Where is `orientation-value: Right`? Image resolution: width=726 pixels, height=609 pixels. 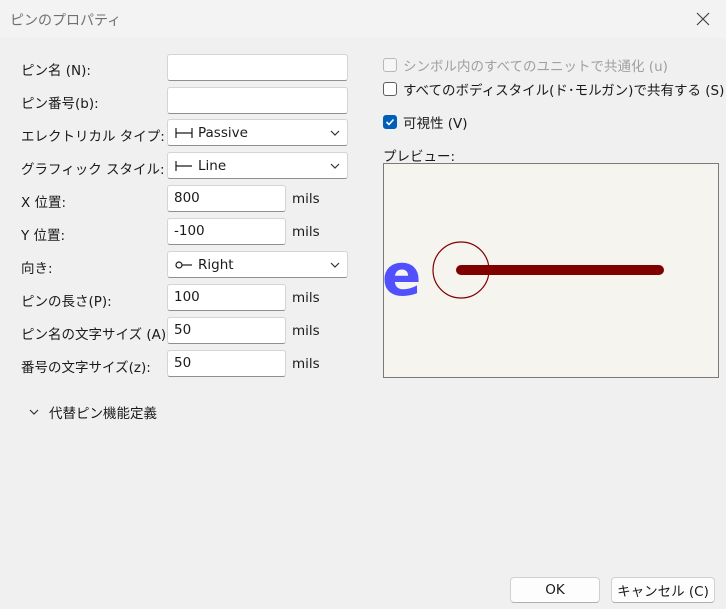
orientation-value: Right is located at coordinates (216, 264).